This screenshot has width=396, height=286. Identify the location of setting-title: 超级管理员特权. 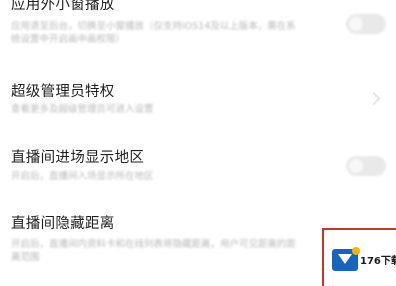
(63, 92).